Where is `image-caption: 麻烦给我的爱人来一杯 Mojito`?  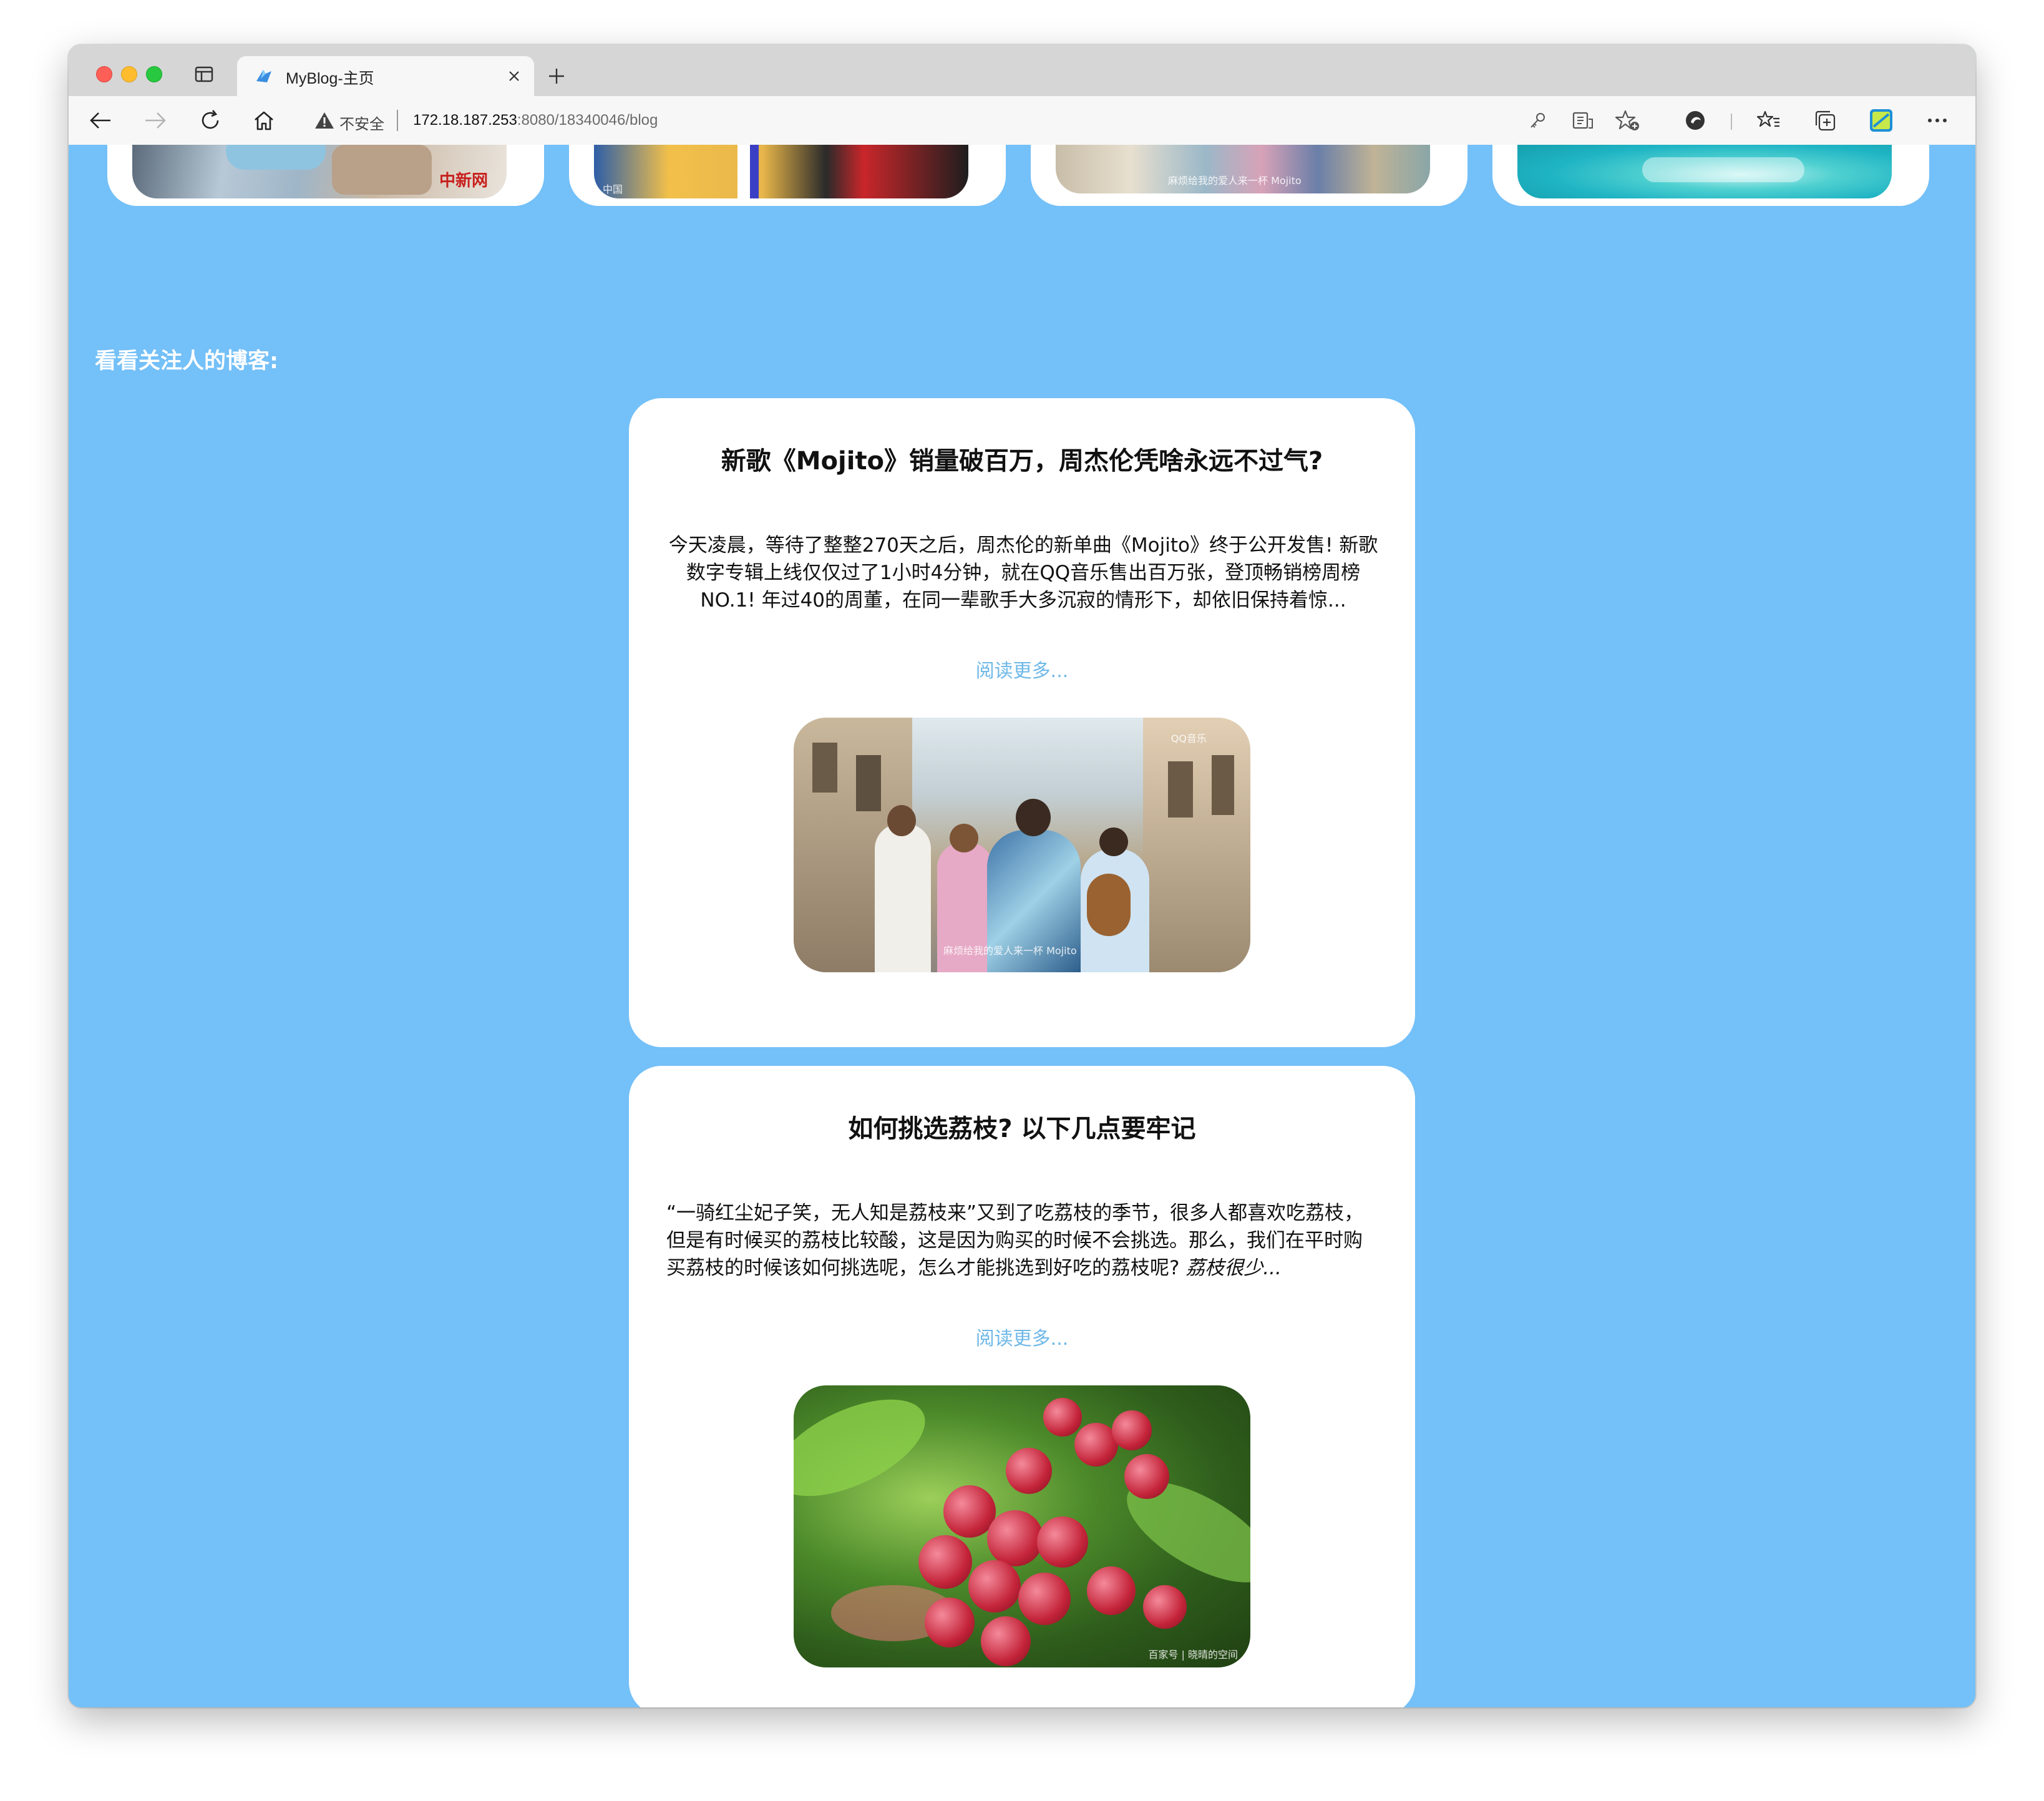 image-caption: 麻烦给我的爱人来一杯 Mojito is located at coordinates (1010, 951).